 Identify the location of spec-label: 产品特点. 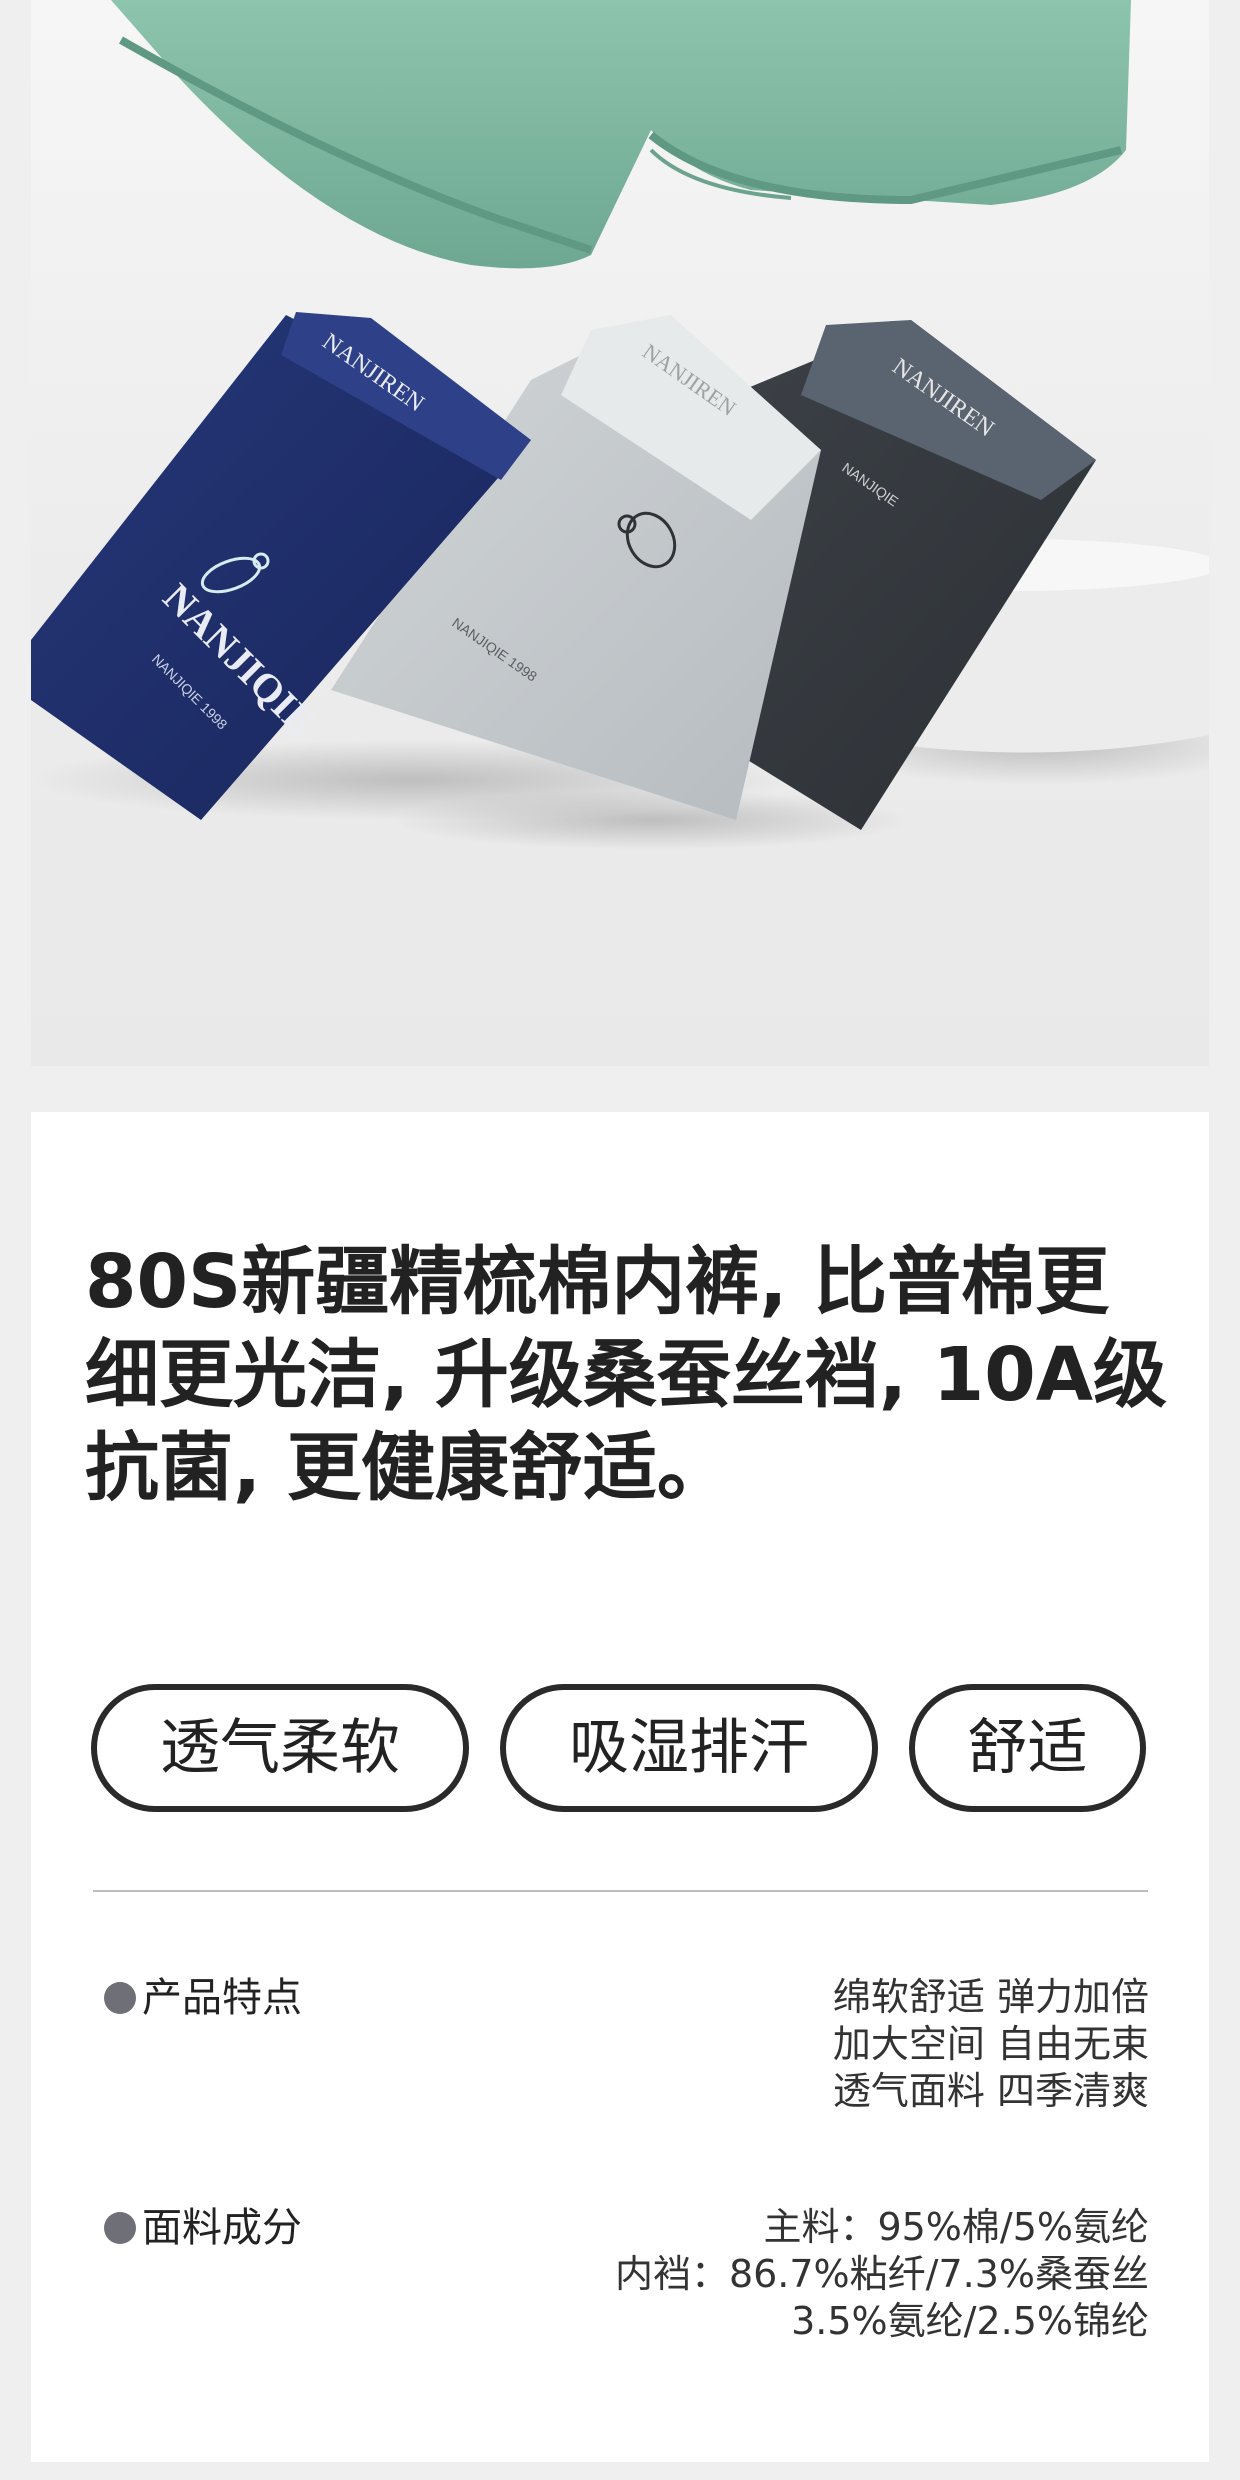
(203, 1998).